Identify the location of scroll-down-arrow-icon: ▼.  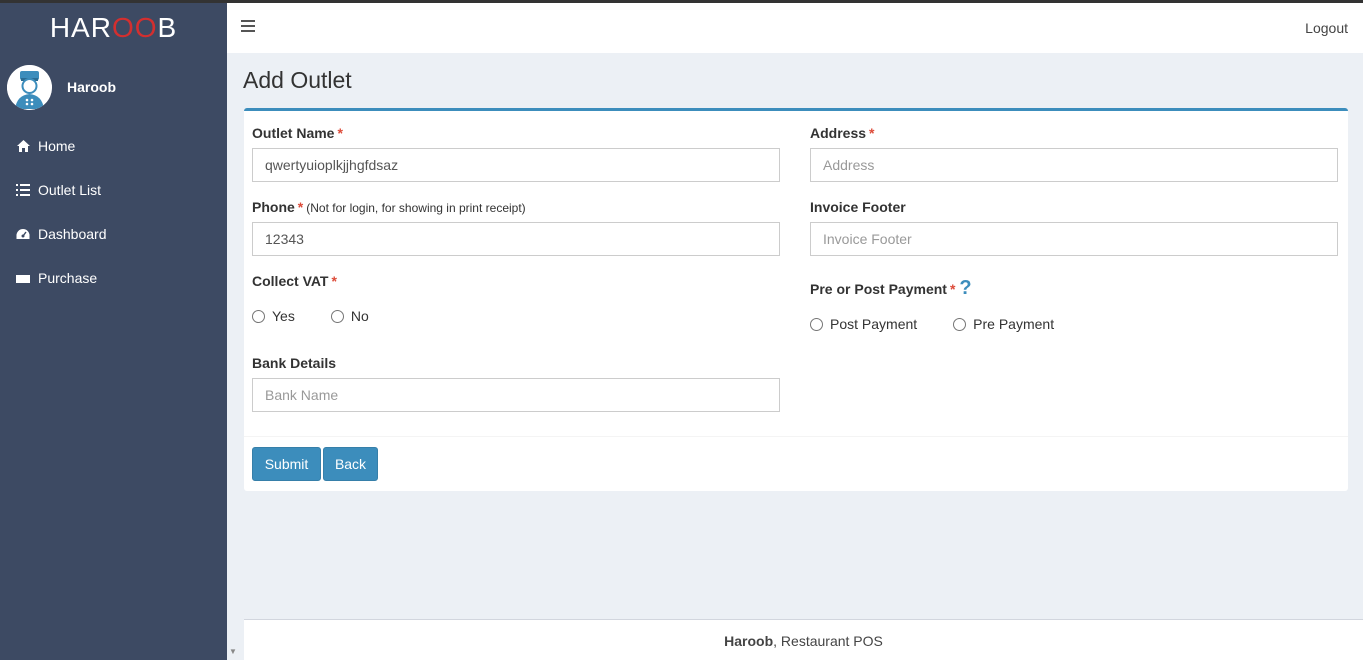
(233, 651).